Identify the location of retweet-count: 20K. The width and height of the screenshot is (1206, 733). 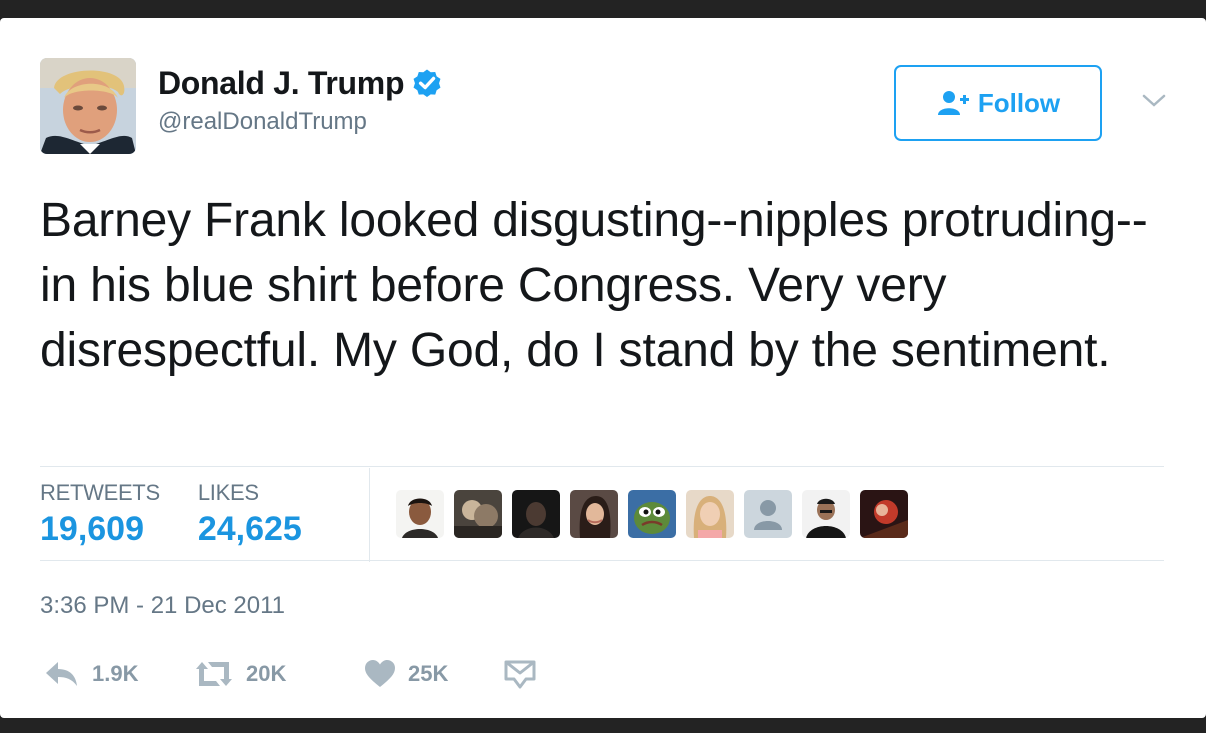
(266, 673).